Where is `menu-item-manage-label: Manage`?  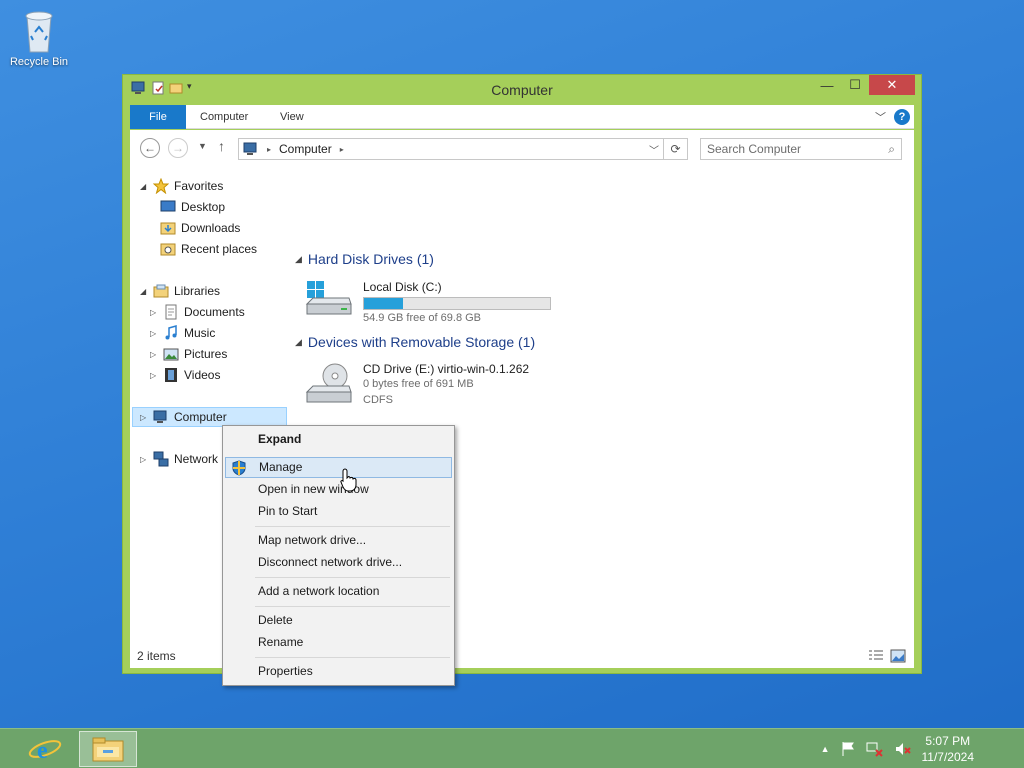 menu-item-manage-label: Manage is located at coordinates (281, 467).